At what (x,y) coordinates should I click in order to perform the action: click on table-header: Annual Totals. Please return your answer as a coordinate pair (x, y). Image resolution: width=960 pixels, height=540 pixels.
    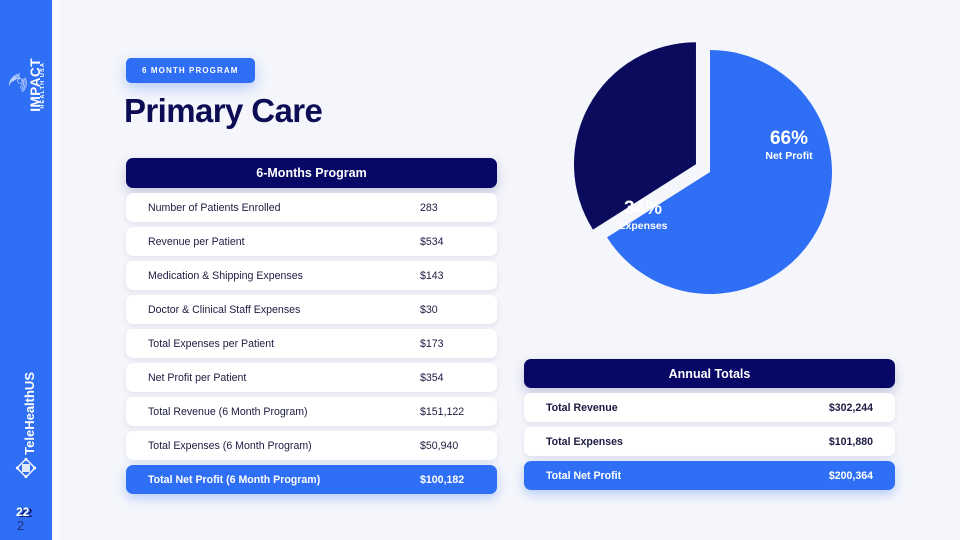
    Looking at the image, I should click on (709, 373).